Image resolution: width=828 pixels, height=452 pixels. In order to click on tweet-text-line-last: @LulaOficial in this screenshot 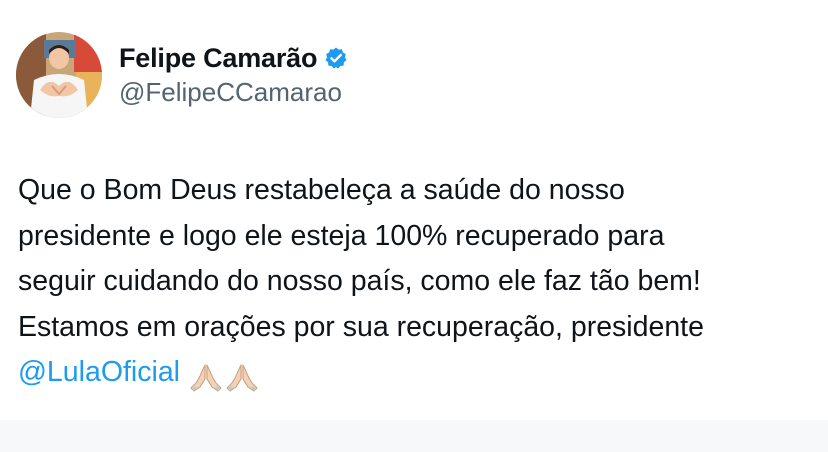, I will do `click(418, 375)`.